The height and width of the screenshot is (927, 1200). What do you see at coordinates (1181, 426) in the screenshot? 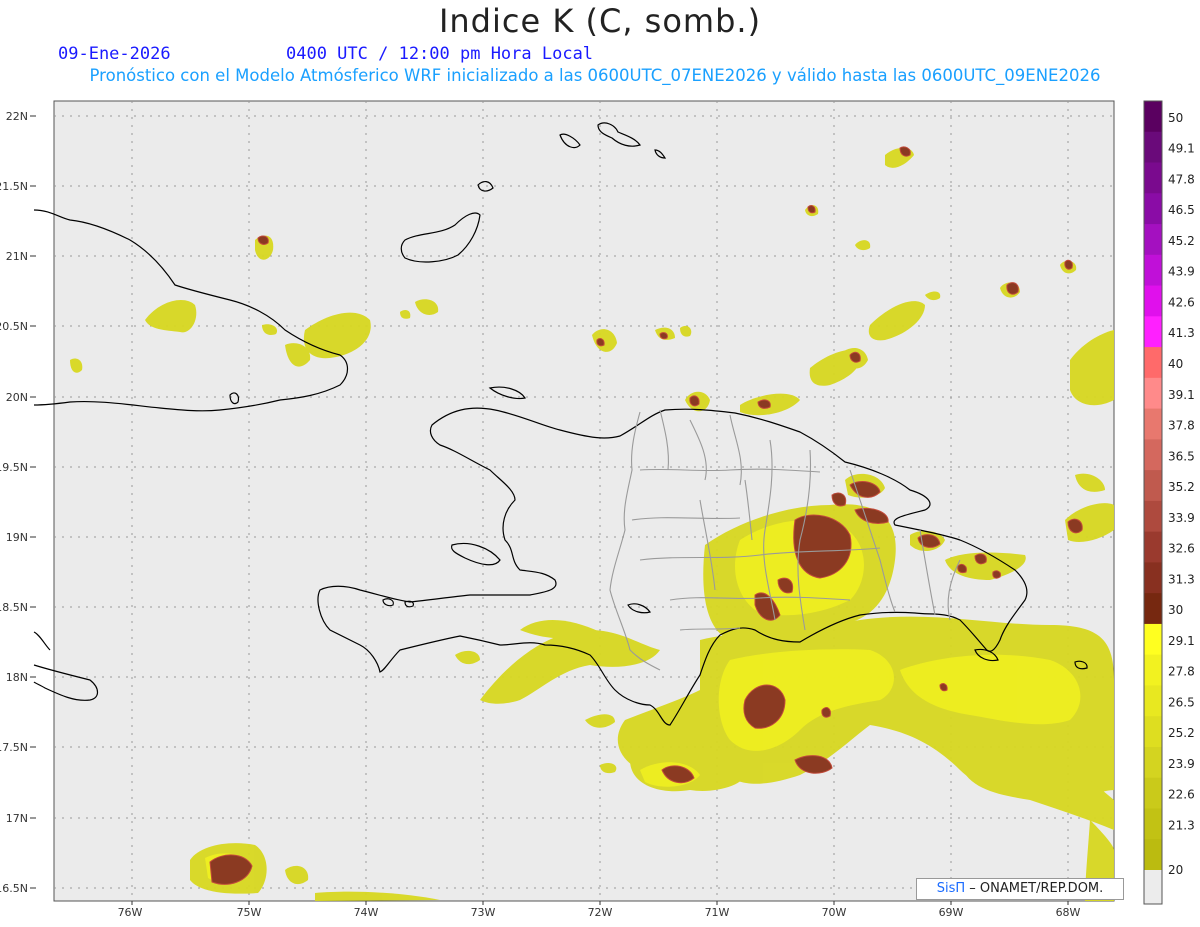
I see `colorbar-label: 37.8` at bounding box center [1181, 426].